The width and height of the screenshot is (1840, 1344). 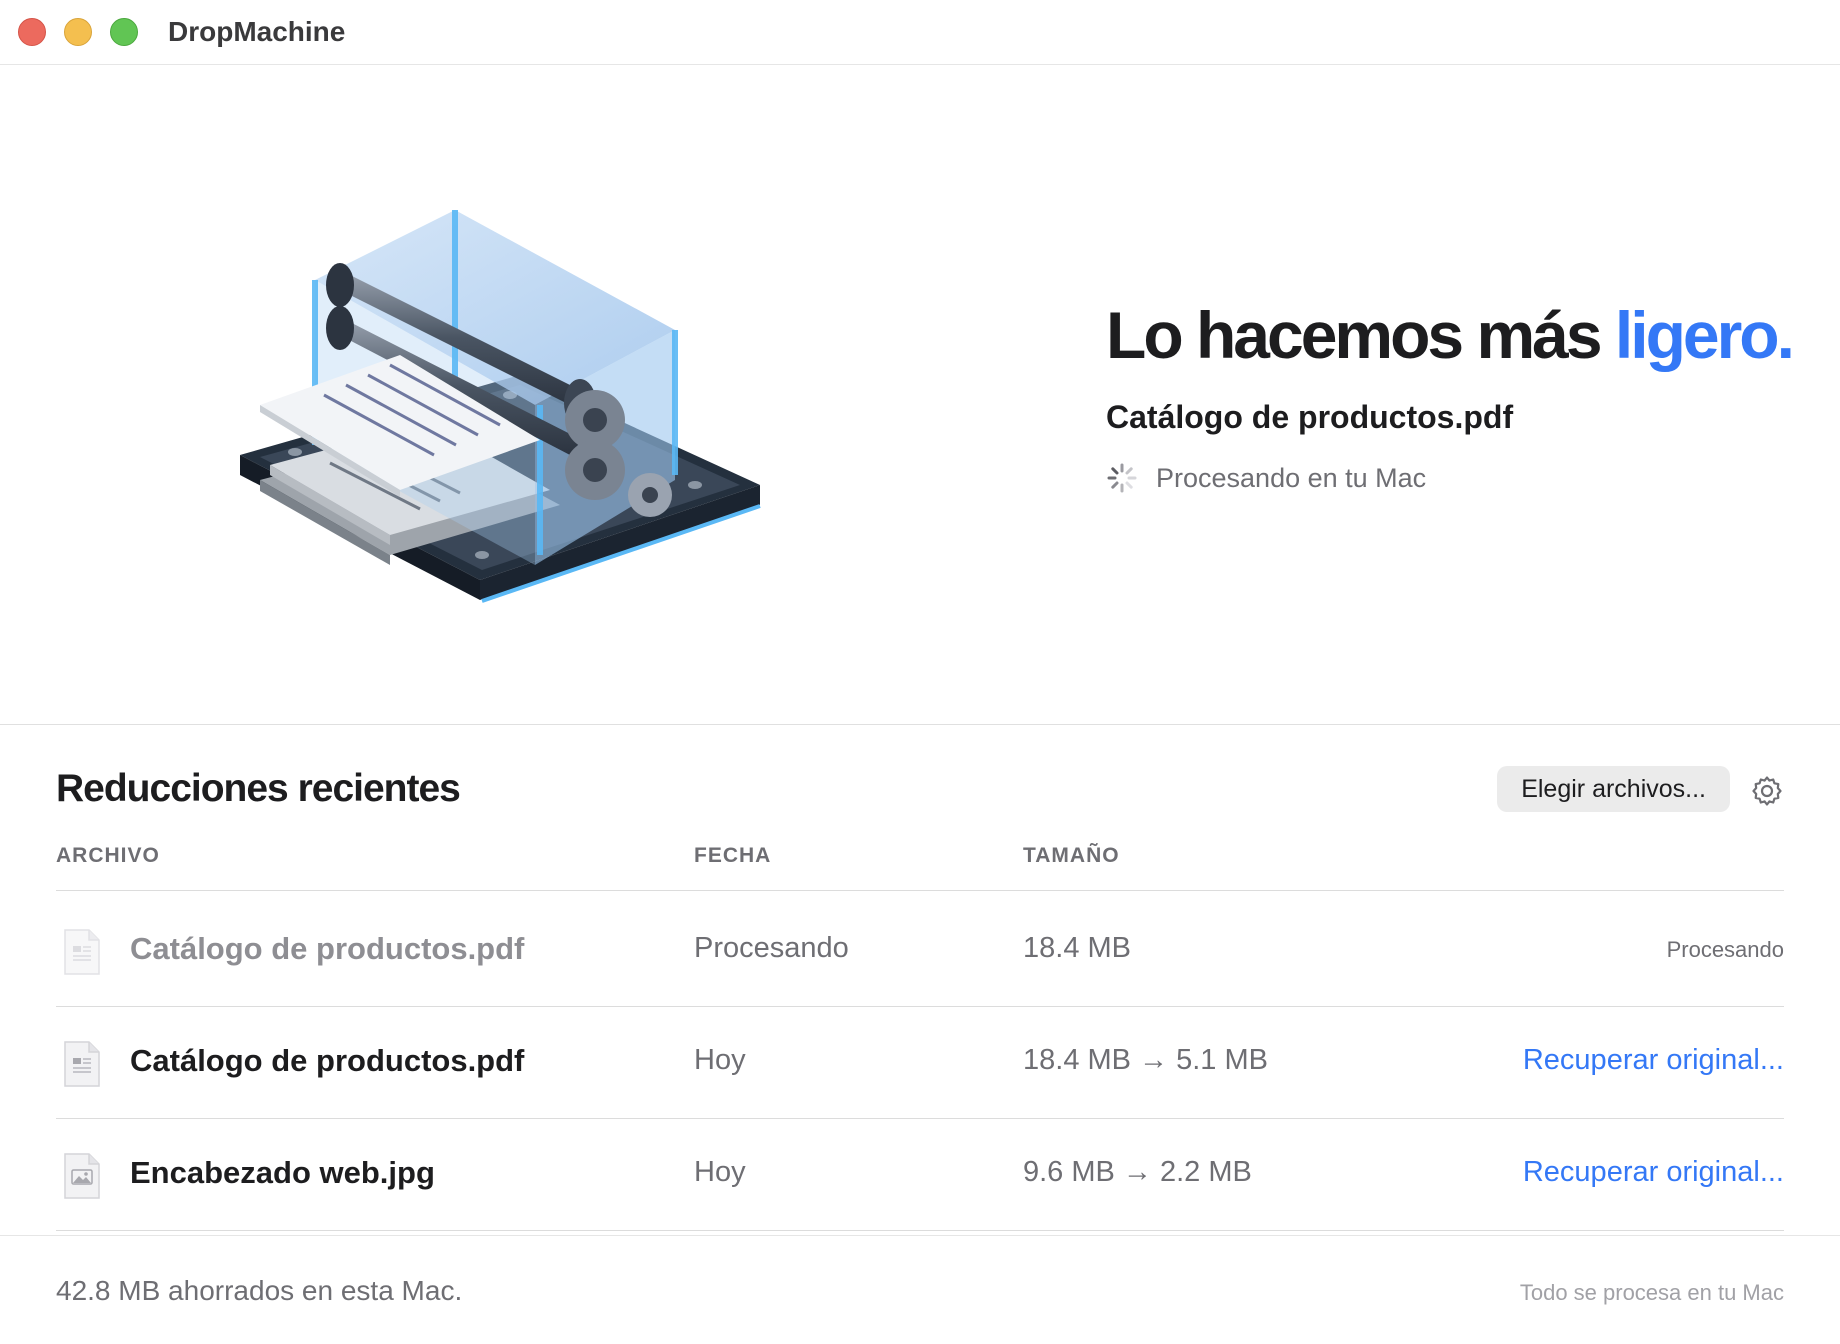 I want to click on file-size: 9.6 MB → 2.2 MB, so click(x=1137, y=1172).